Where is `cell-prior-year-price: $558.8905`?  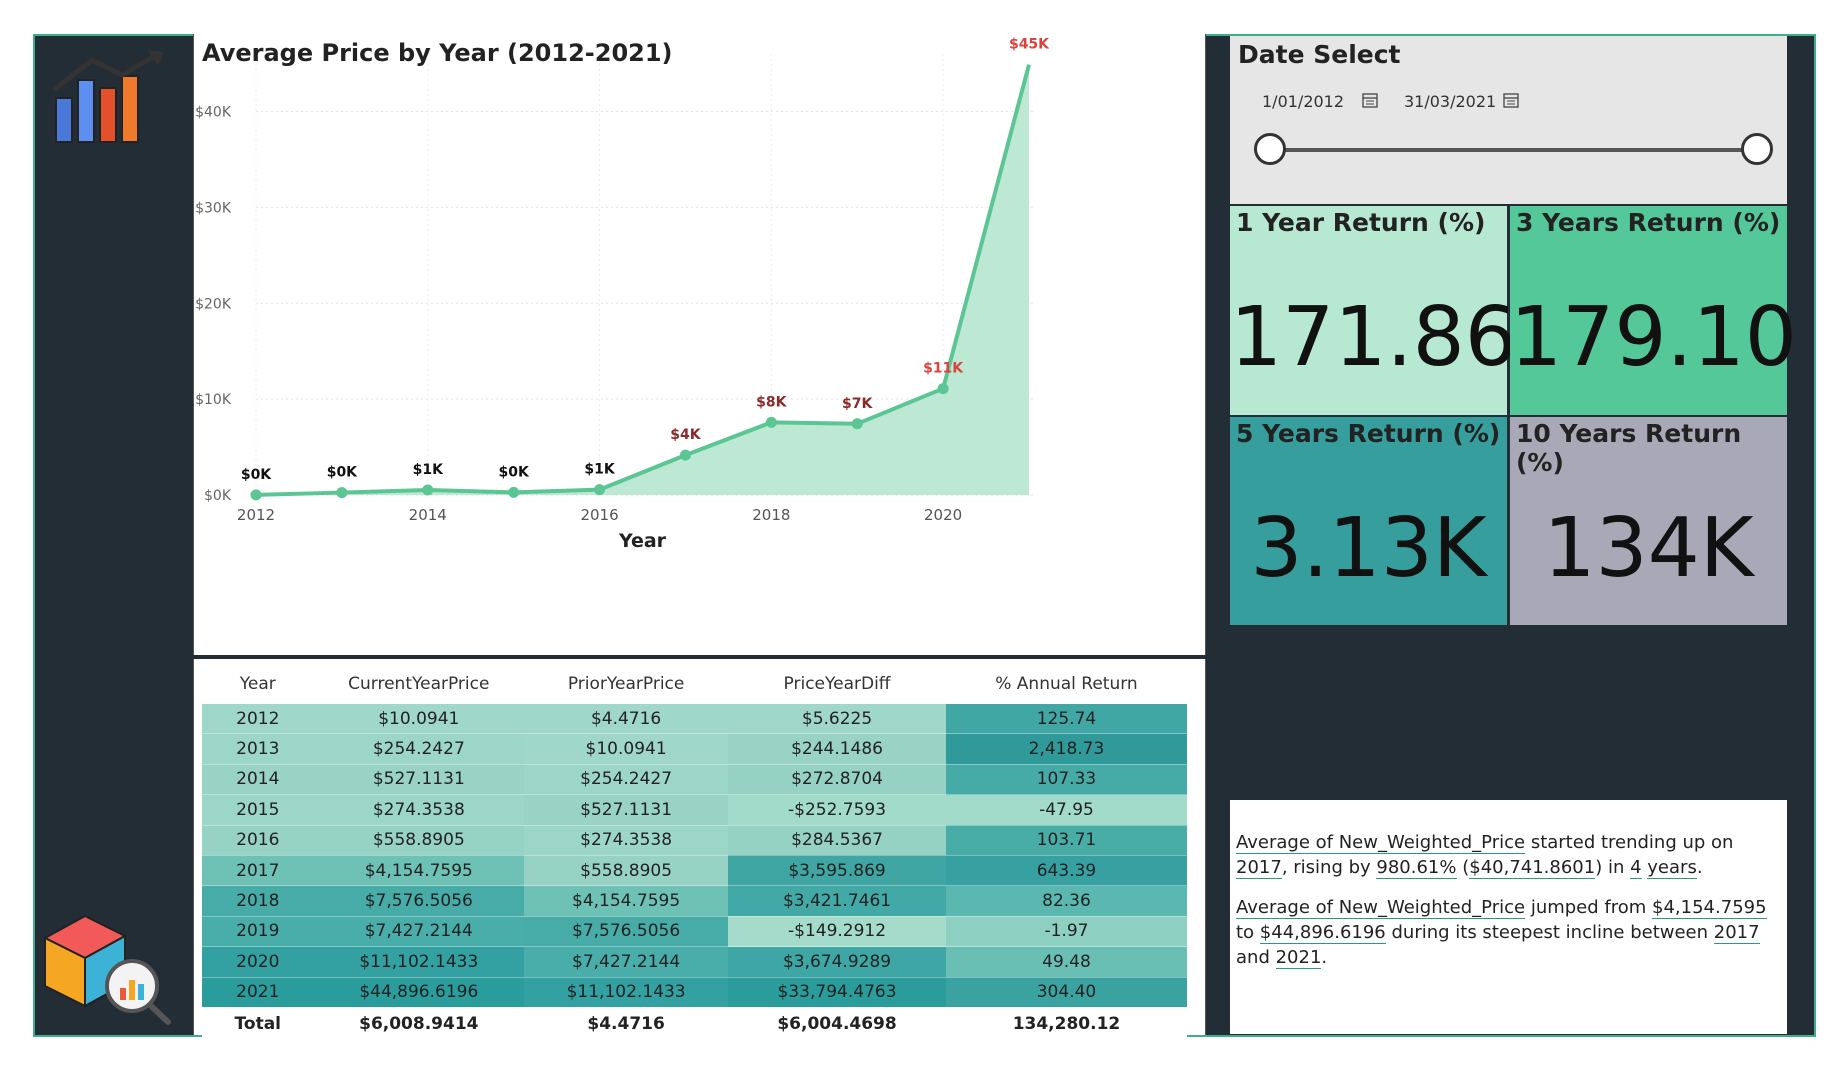
cell-prior-year-price: $558.8905 is located at coordinates (626, 870).